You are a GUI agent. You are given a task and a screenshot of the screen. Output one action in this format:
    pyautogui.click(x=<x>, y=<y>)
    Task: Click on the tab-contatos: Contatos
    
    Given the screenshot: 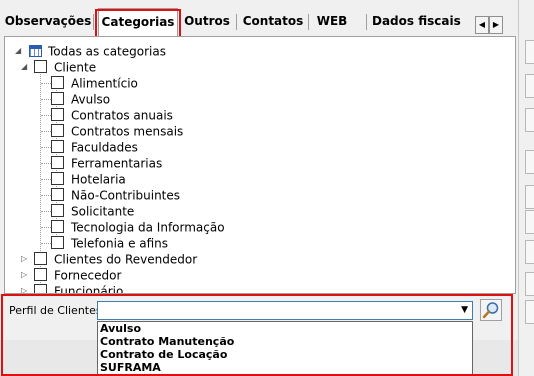 What is the action you would take?
    pyautogui.click(x=273, y=21)
    